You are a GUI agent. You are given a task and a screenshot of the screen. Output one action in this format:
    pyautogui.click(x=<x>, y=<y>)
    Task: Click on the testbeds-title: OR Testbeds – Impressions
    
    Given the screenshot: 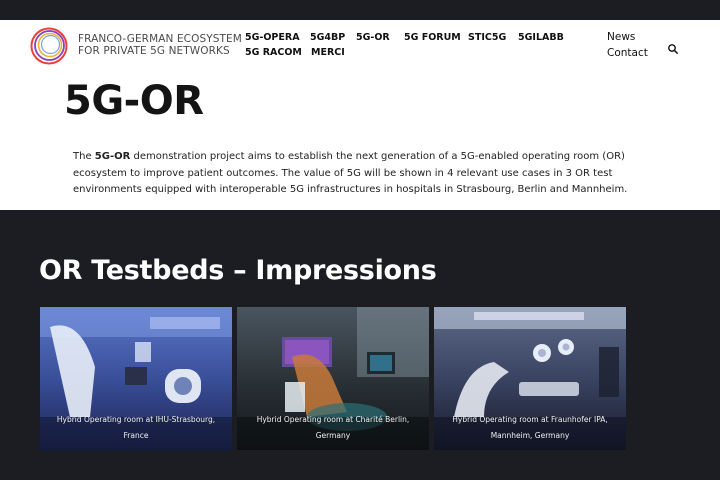 What is the action you would take?
    pyautogui.click(x=238, y=270)
    